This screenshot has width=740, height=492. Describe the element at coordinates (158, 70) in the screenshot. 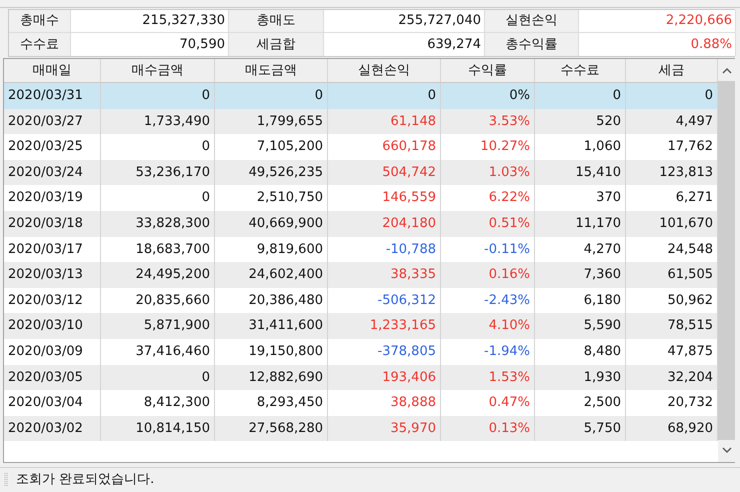

I see `column-header: 매수금액` at that location.